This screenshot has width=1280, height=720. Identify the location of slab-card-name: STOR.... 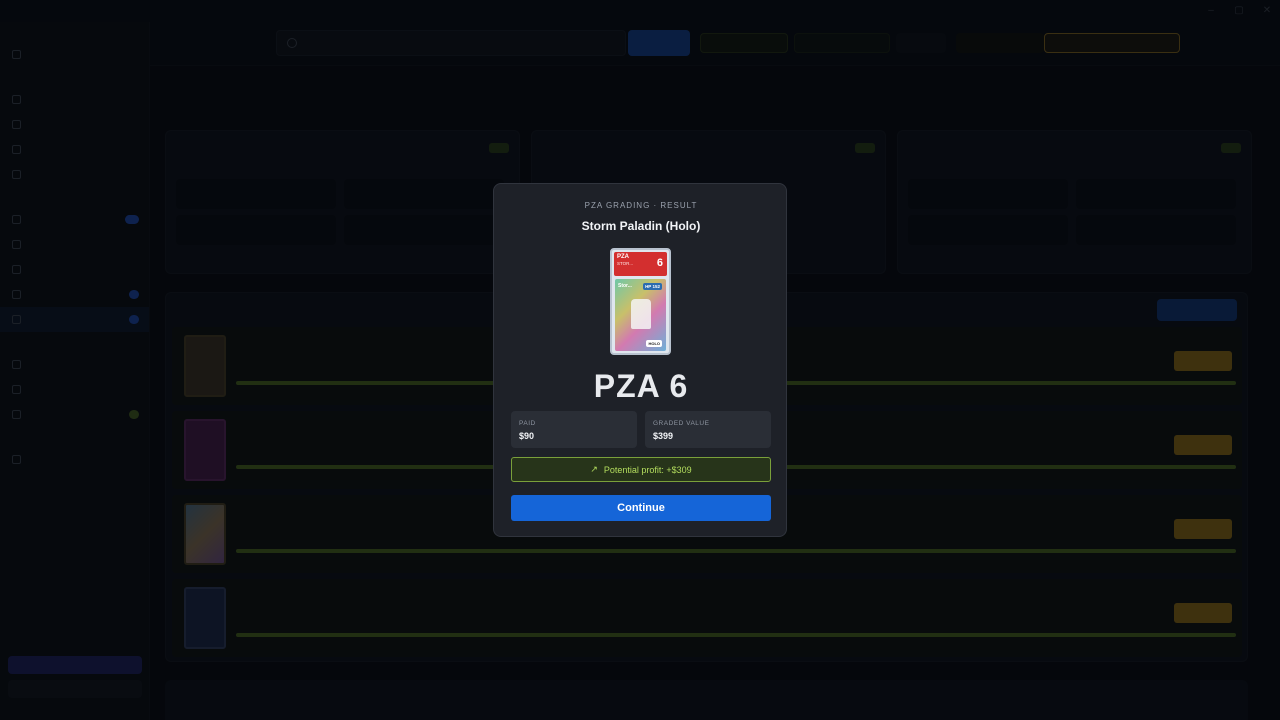
(625, 263).